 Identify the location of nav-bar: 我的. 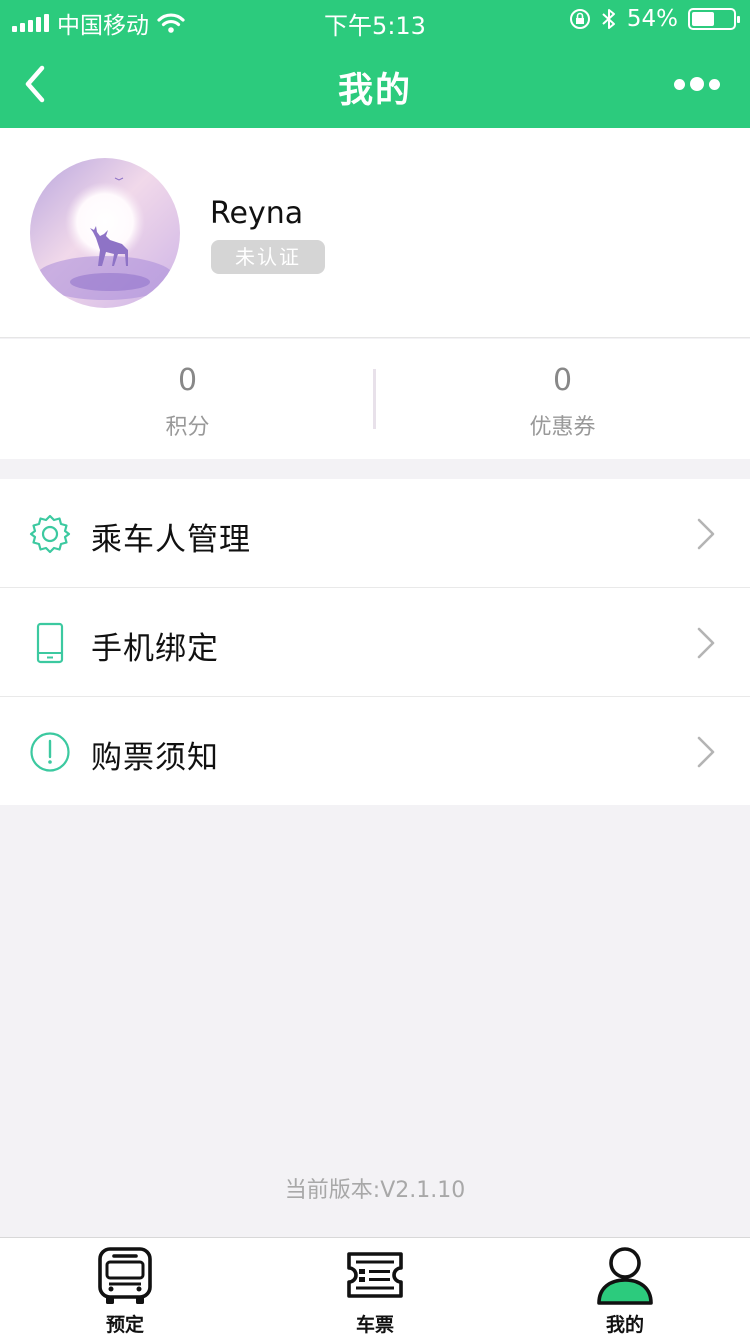
(375, 84).